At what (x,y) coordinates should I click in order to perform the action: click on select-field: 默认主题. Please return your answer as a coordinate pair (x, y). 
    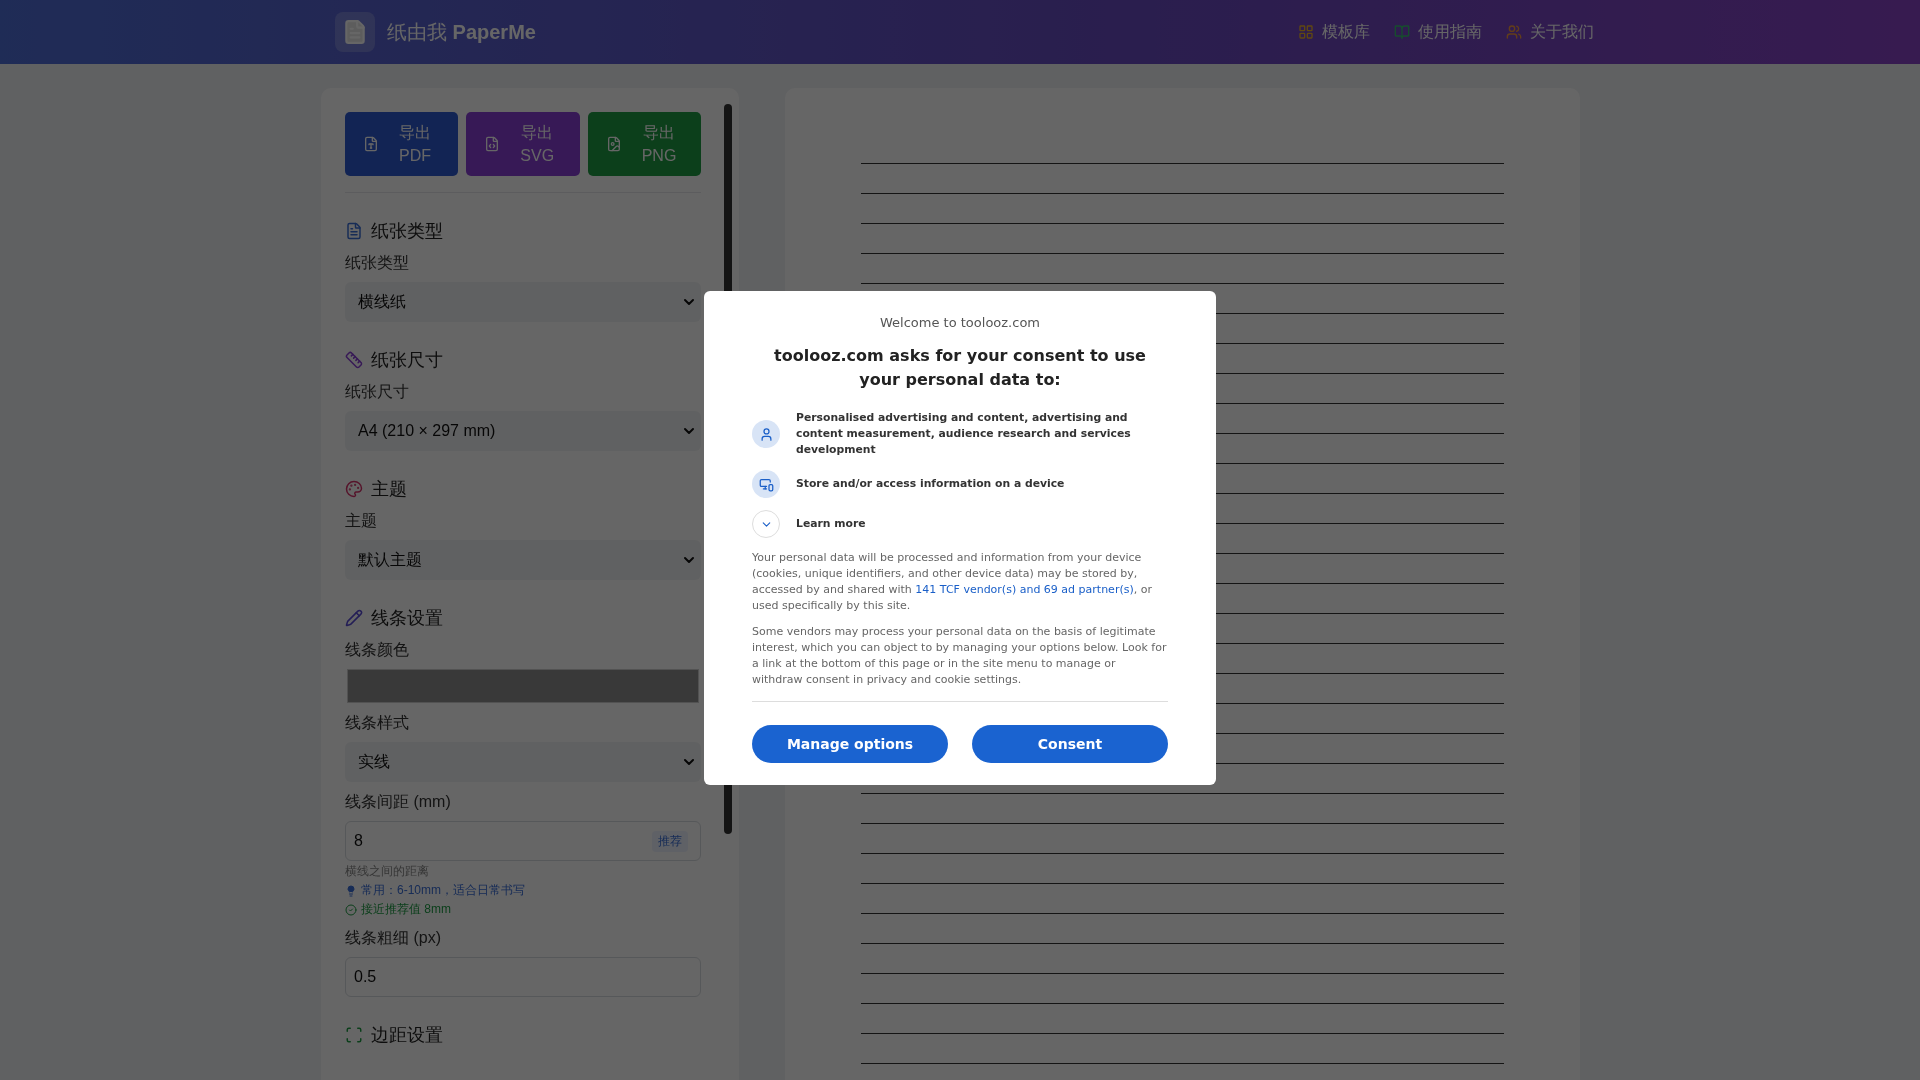
    Looking at the image, I should click on (523, 560).